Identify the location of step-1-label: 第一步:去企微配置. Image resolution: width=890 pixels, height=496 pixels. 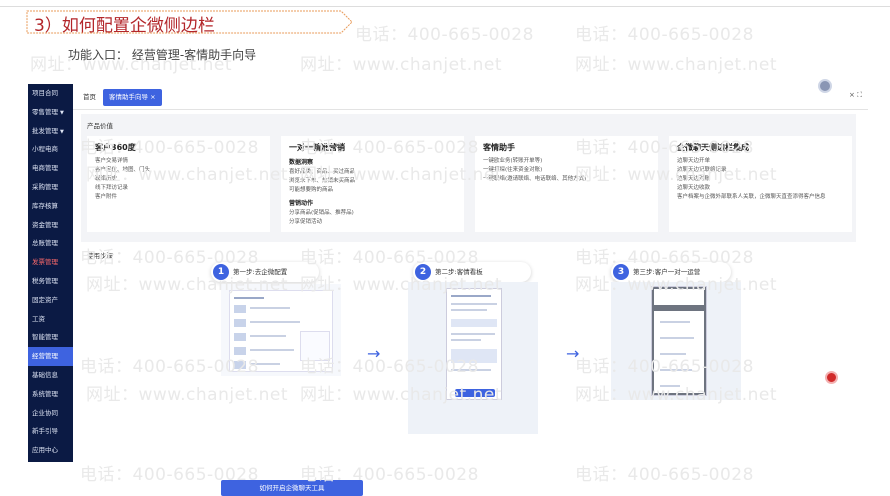
(260, 272).